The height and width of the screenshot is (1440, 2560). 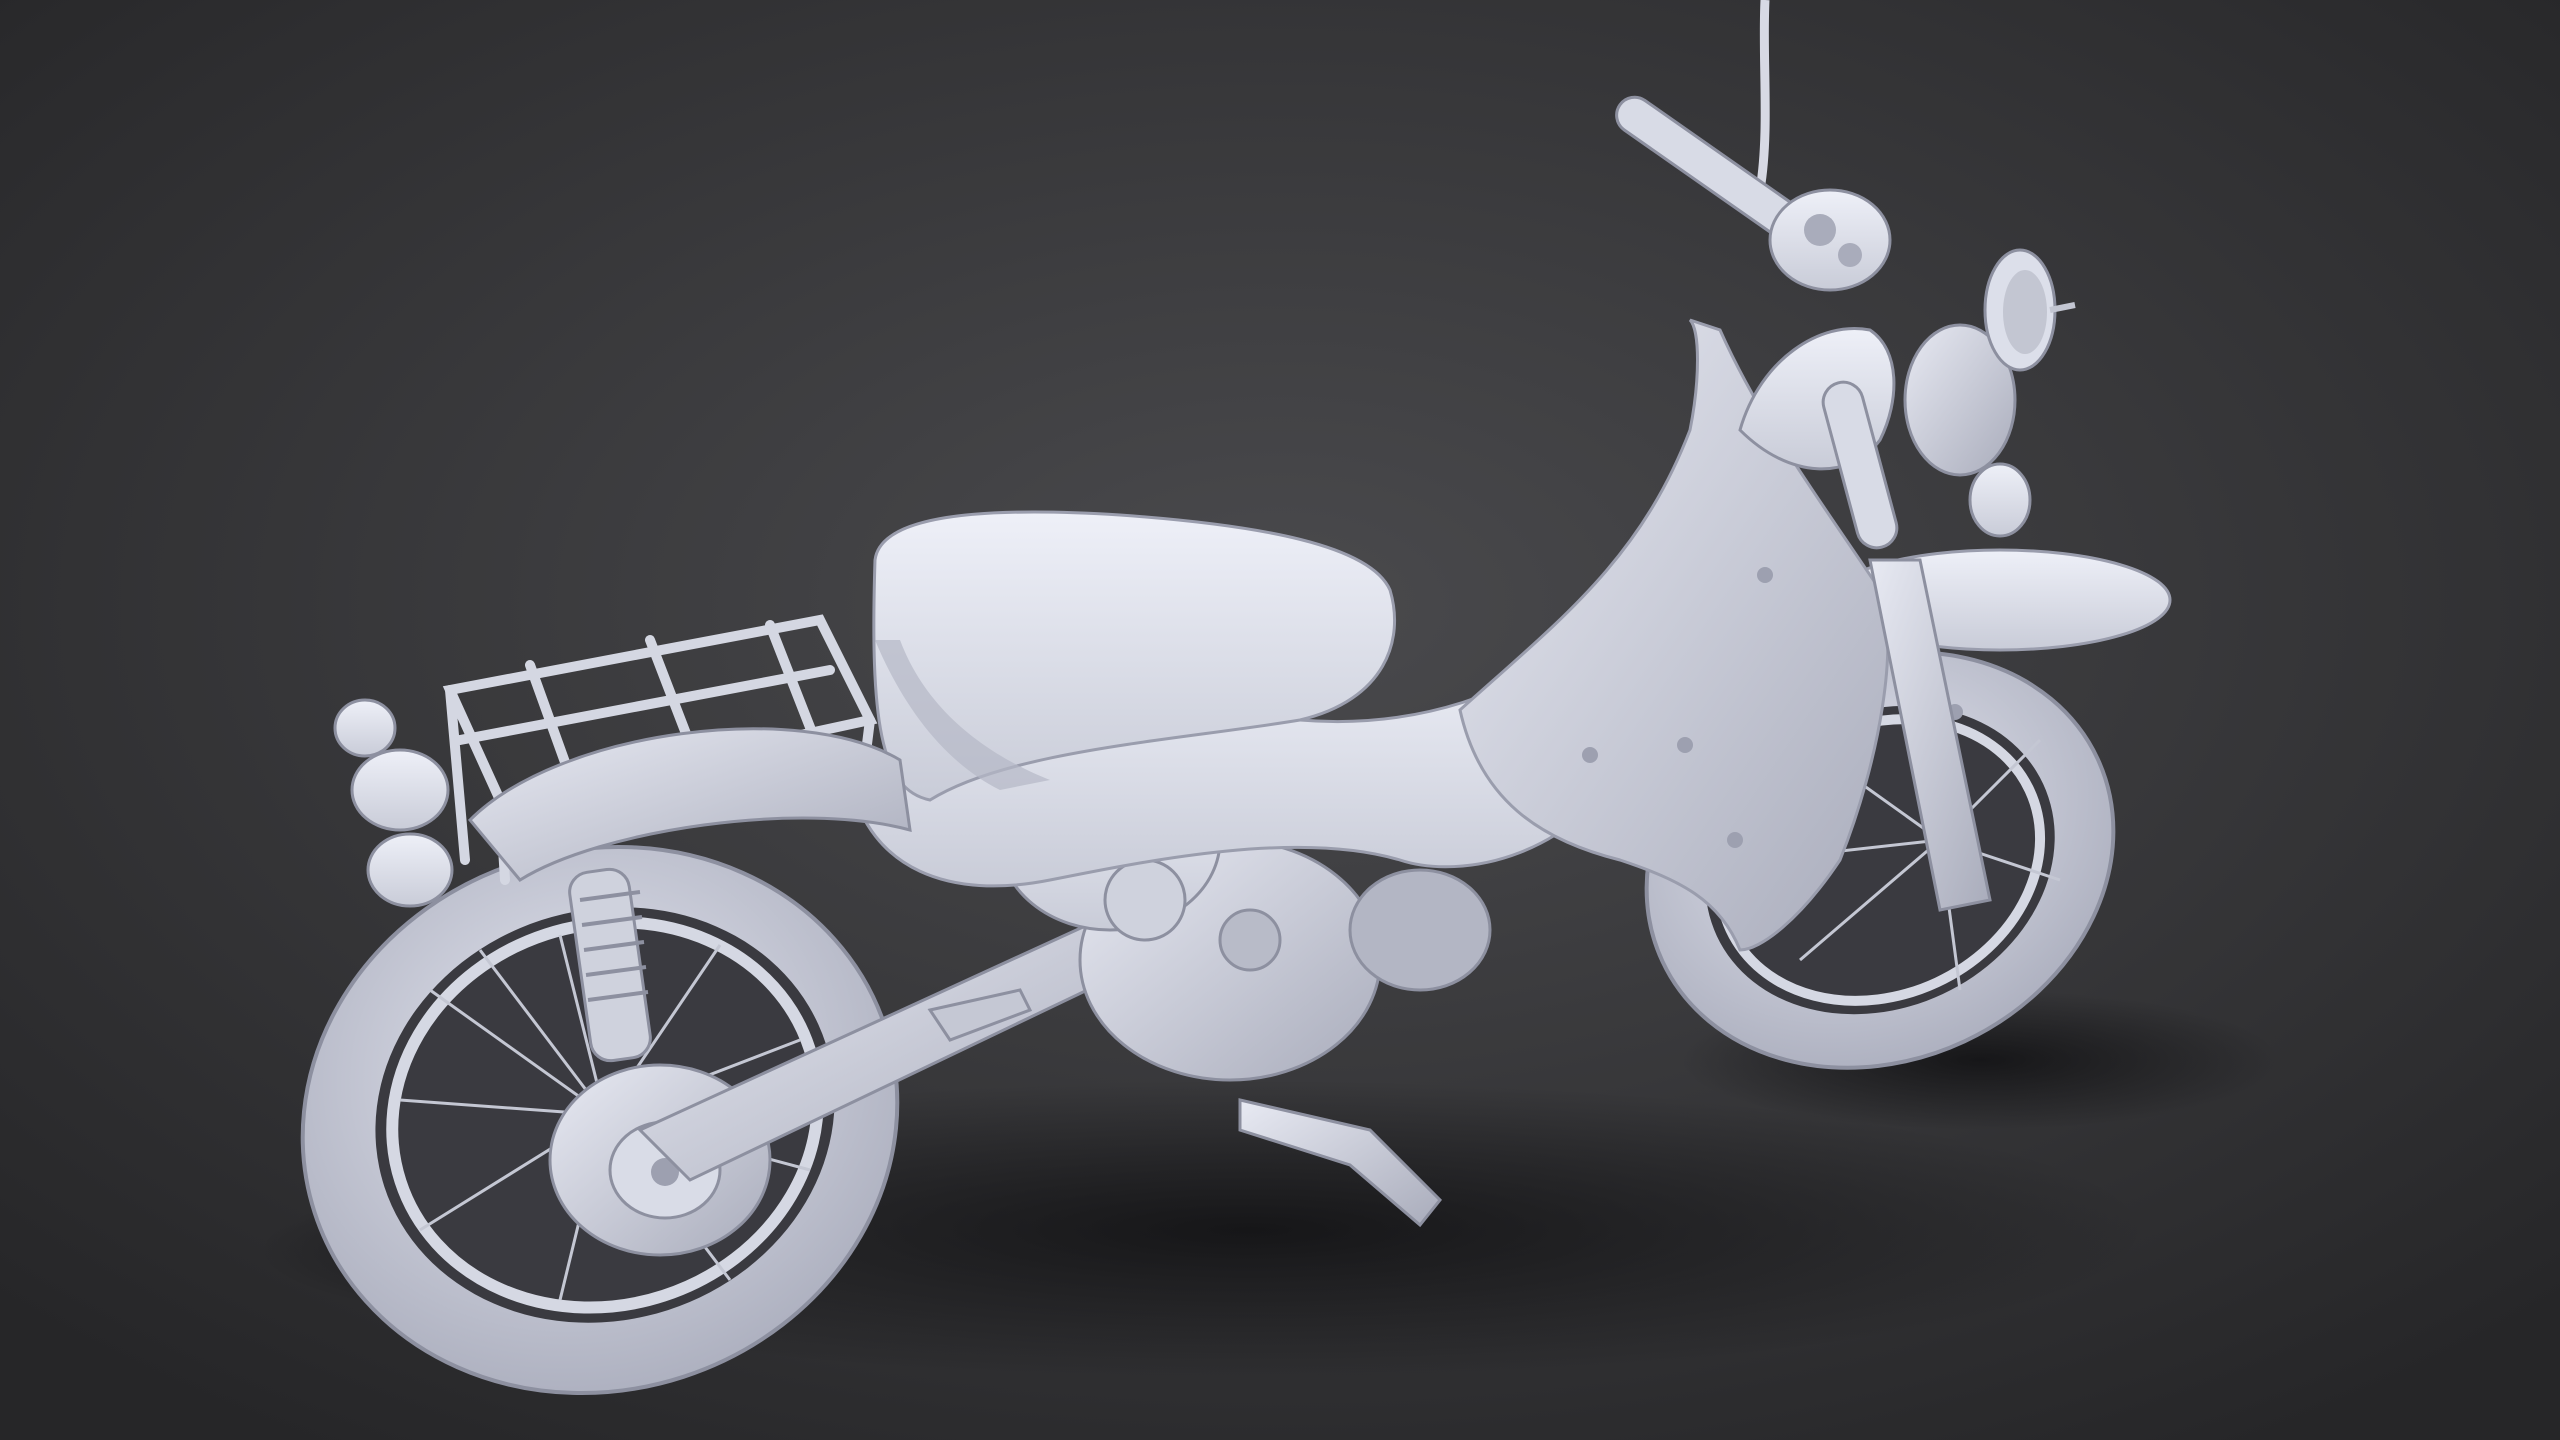 What do you see at coordinates (2000, 500) in the screenshot?
I see `front-turn-signal` at bounding box center [2000, 500].